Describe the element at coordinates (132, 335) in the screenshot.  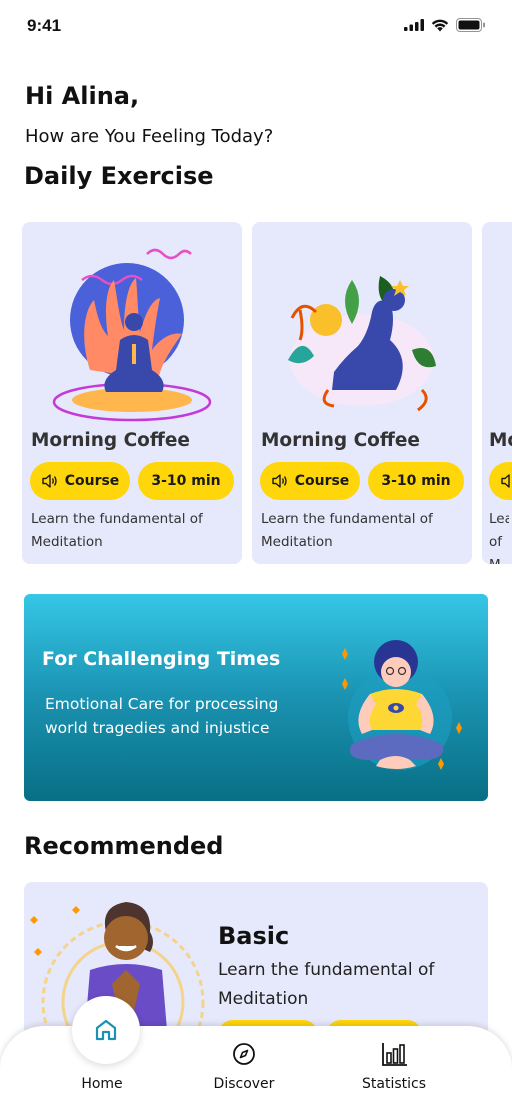
I see `meditation-hands-illustration` at that location.